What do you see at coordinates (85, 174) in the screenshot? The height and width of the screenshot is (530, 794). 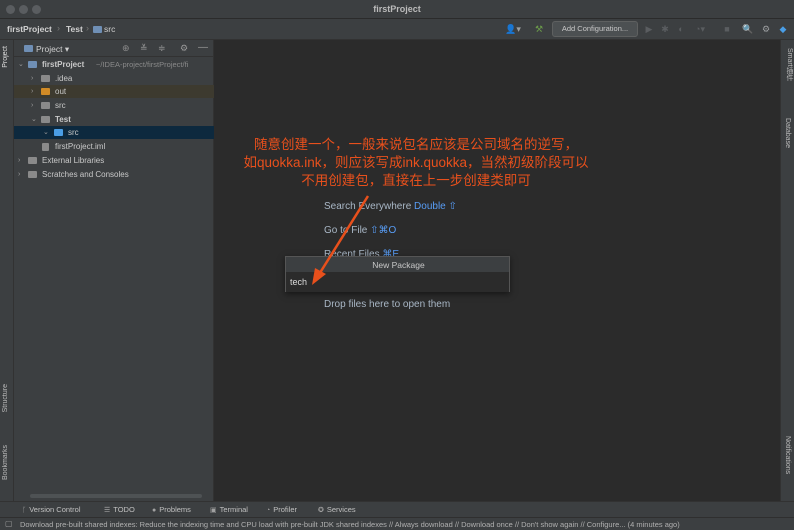 I see `tree-item-label: Scratches and Consoles` at bounding box center [85, 174].